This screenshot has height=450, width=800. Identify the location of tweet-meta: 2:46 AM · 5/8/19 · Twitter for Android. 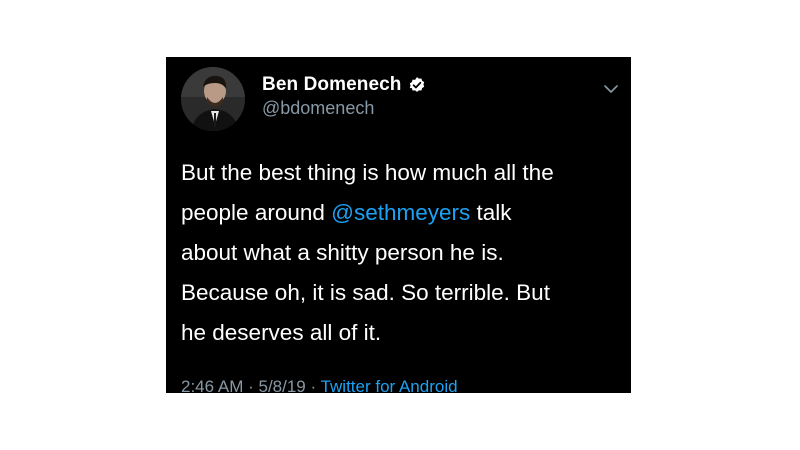
(319, 385).